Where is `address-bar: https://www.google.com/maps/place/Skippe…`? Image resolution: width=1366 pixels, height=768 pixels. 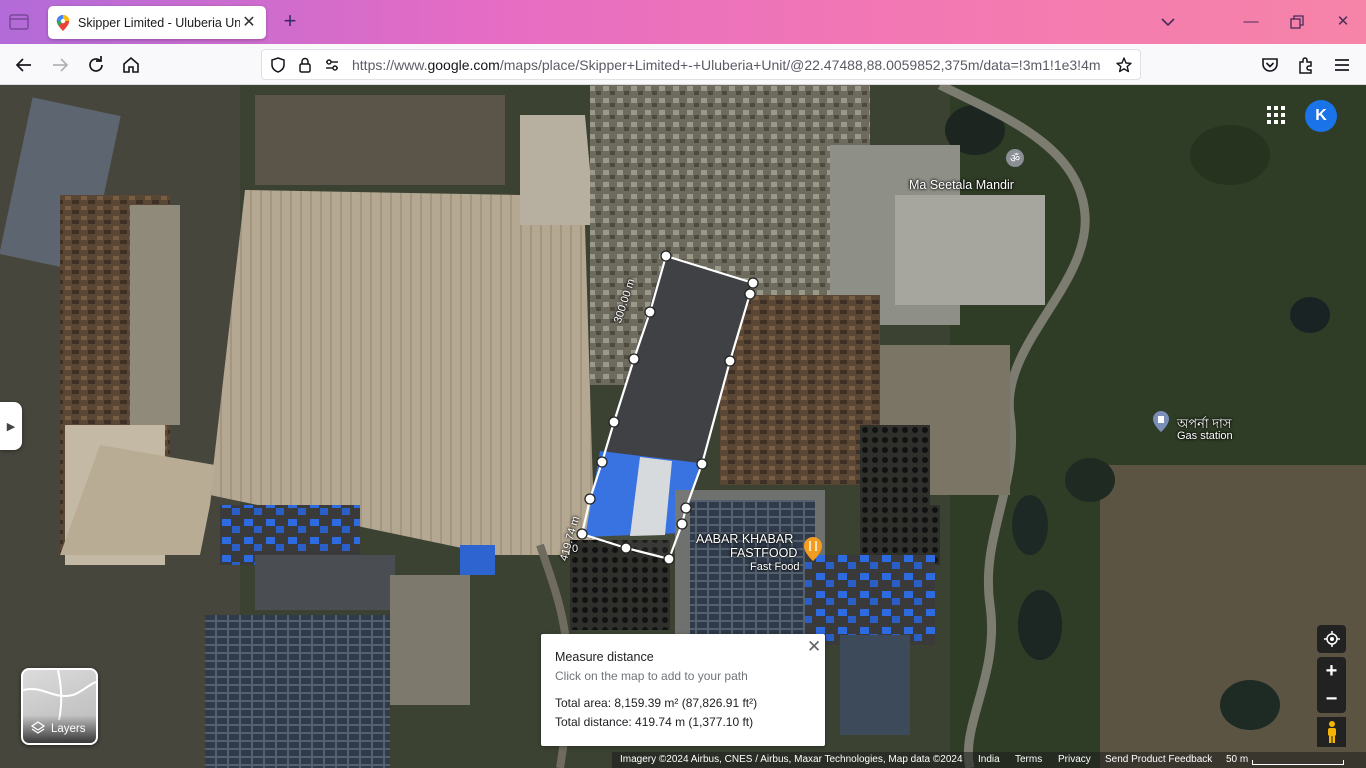 address-bar: https://www.google.com/maps/place/Skippe… is located at coordinates (701, 64).